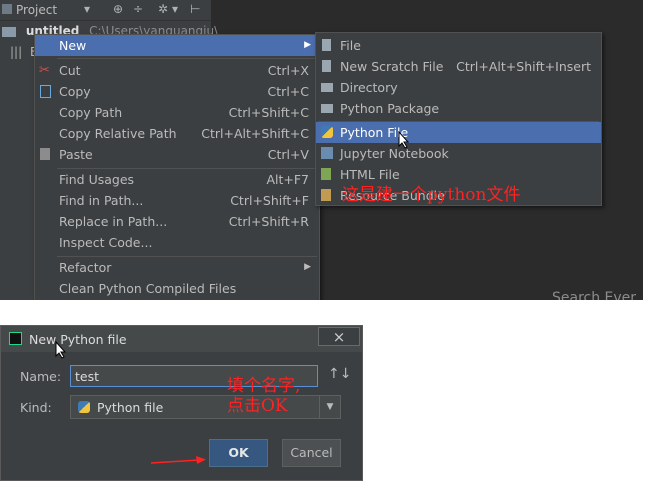  I want to click on menu-item-replace-in-path: Replace in Path... Ctrl+Shift+R, so click(177, 221).